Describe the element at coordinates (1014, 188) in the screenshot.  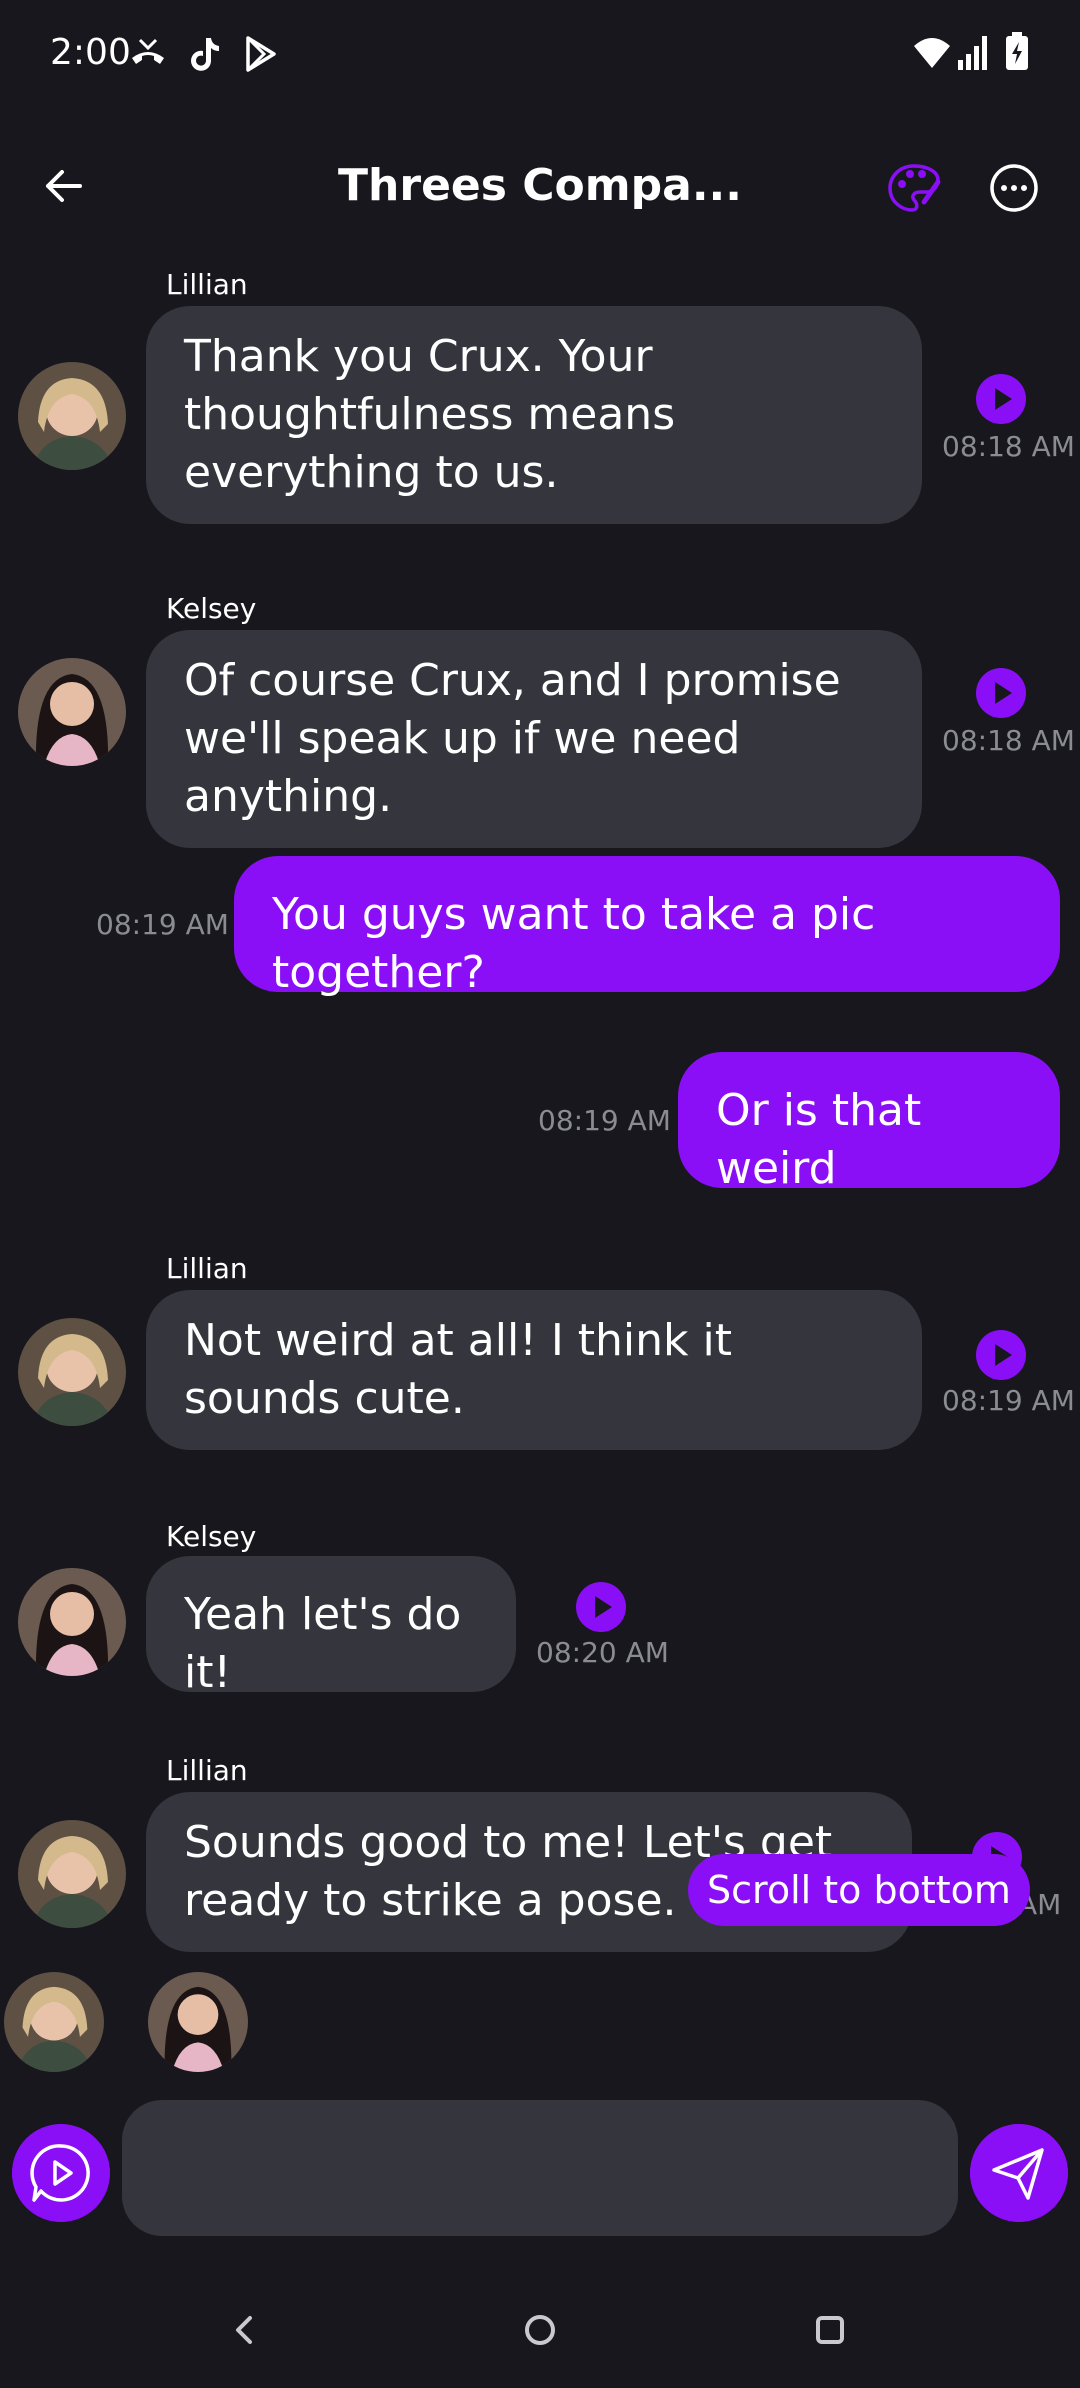
I see `more-horizontal-icon` at that location.